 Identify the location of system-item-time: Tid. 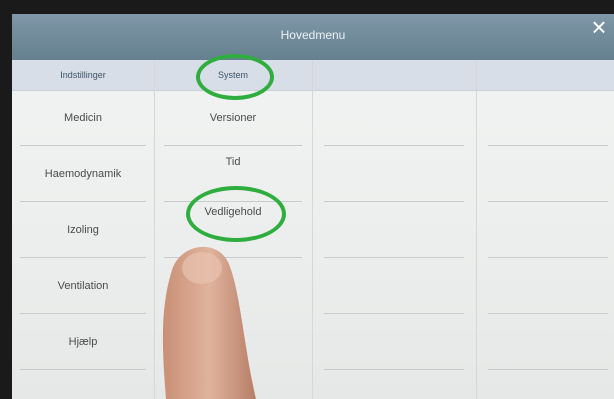
(233, 162).